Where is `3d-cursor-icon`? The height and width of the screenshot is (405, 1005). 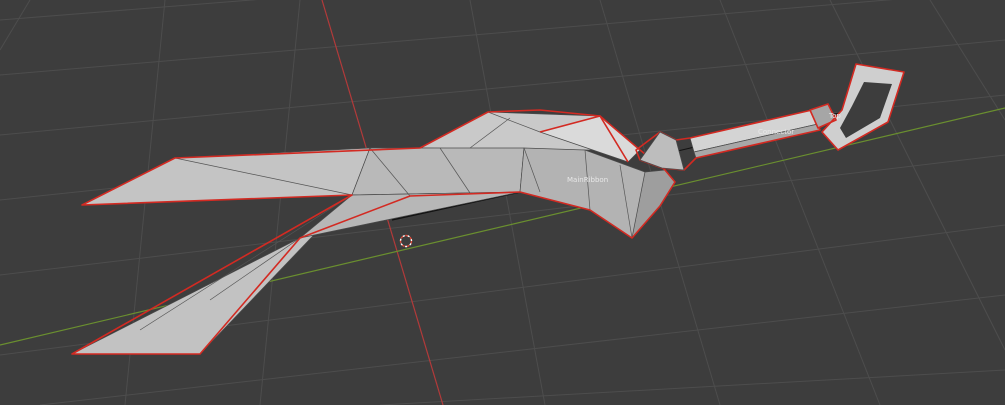
3d-cursor-icon is located at coordinates (406, 241).